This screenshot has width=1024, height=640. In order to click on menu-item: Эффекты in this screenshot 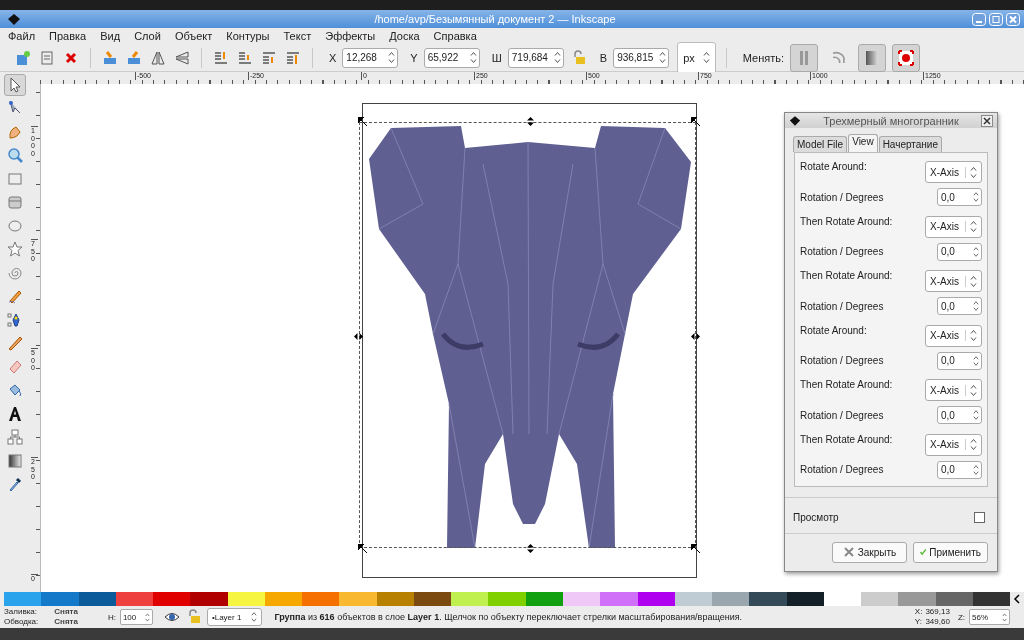, I will do `click(350, 36)`.